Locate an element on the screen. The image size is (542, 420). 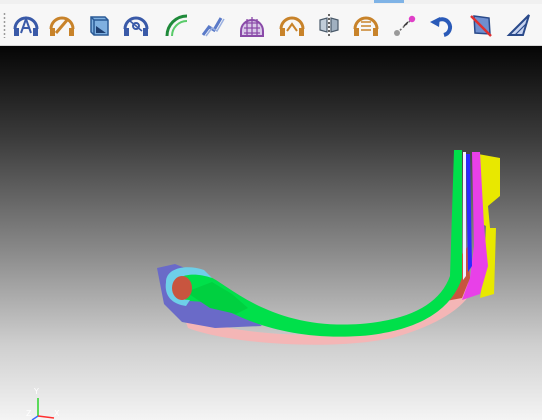
x-axis-label: X is located at coordinates (57, 413).